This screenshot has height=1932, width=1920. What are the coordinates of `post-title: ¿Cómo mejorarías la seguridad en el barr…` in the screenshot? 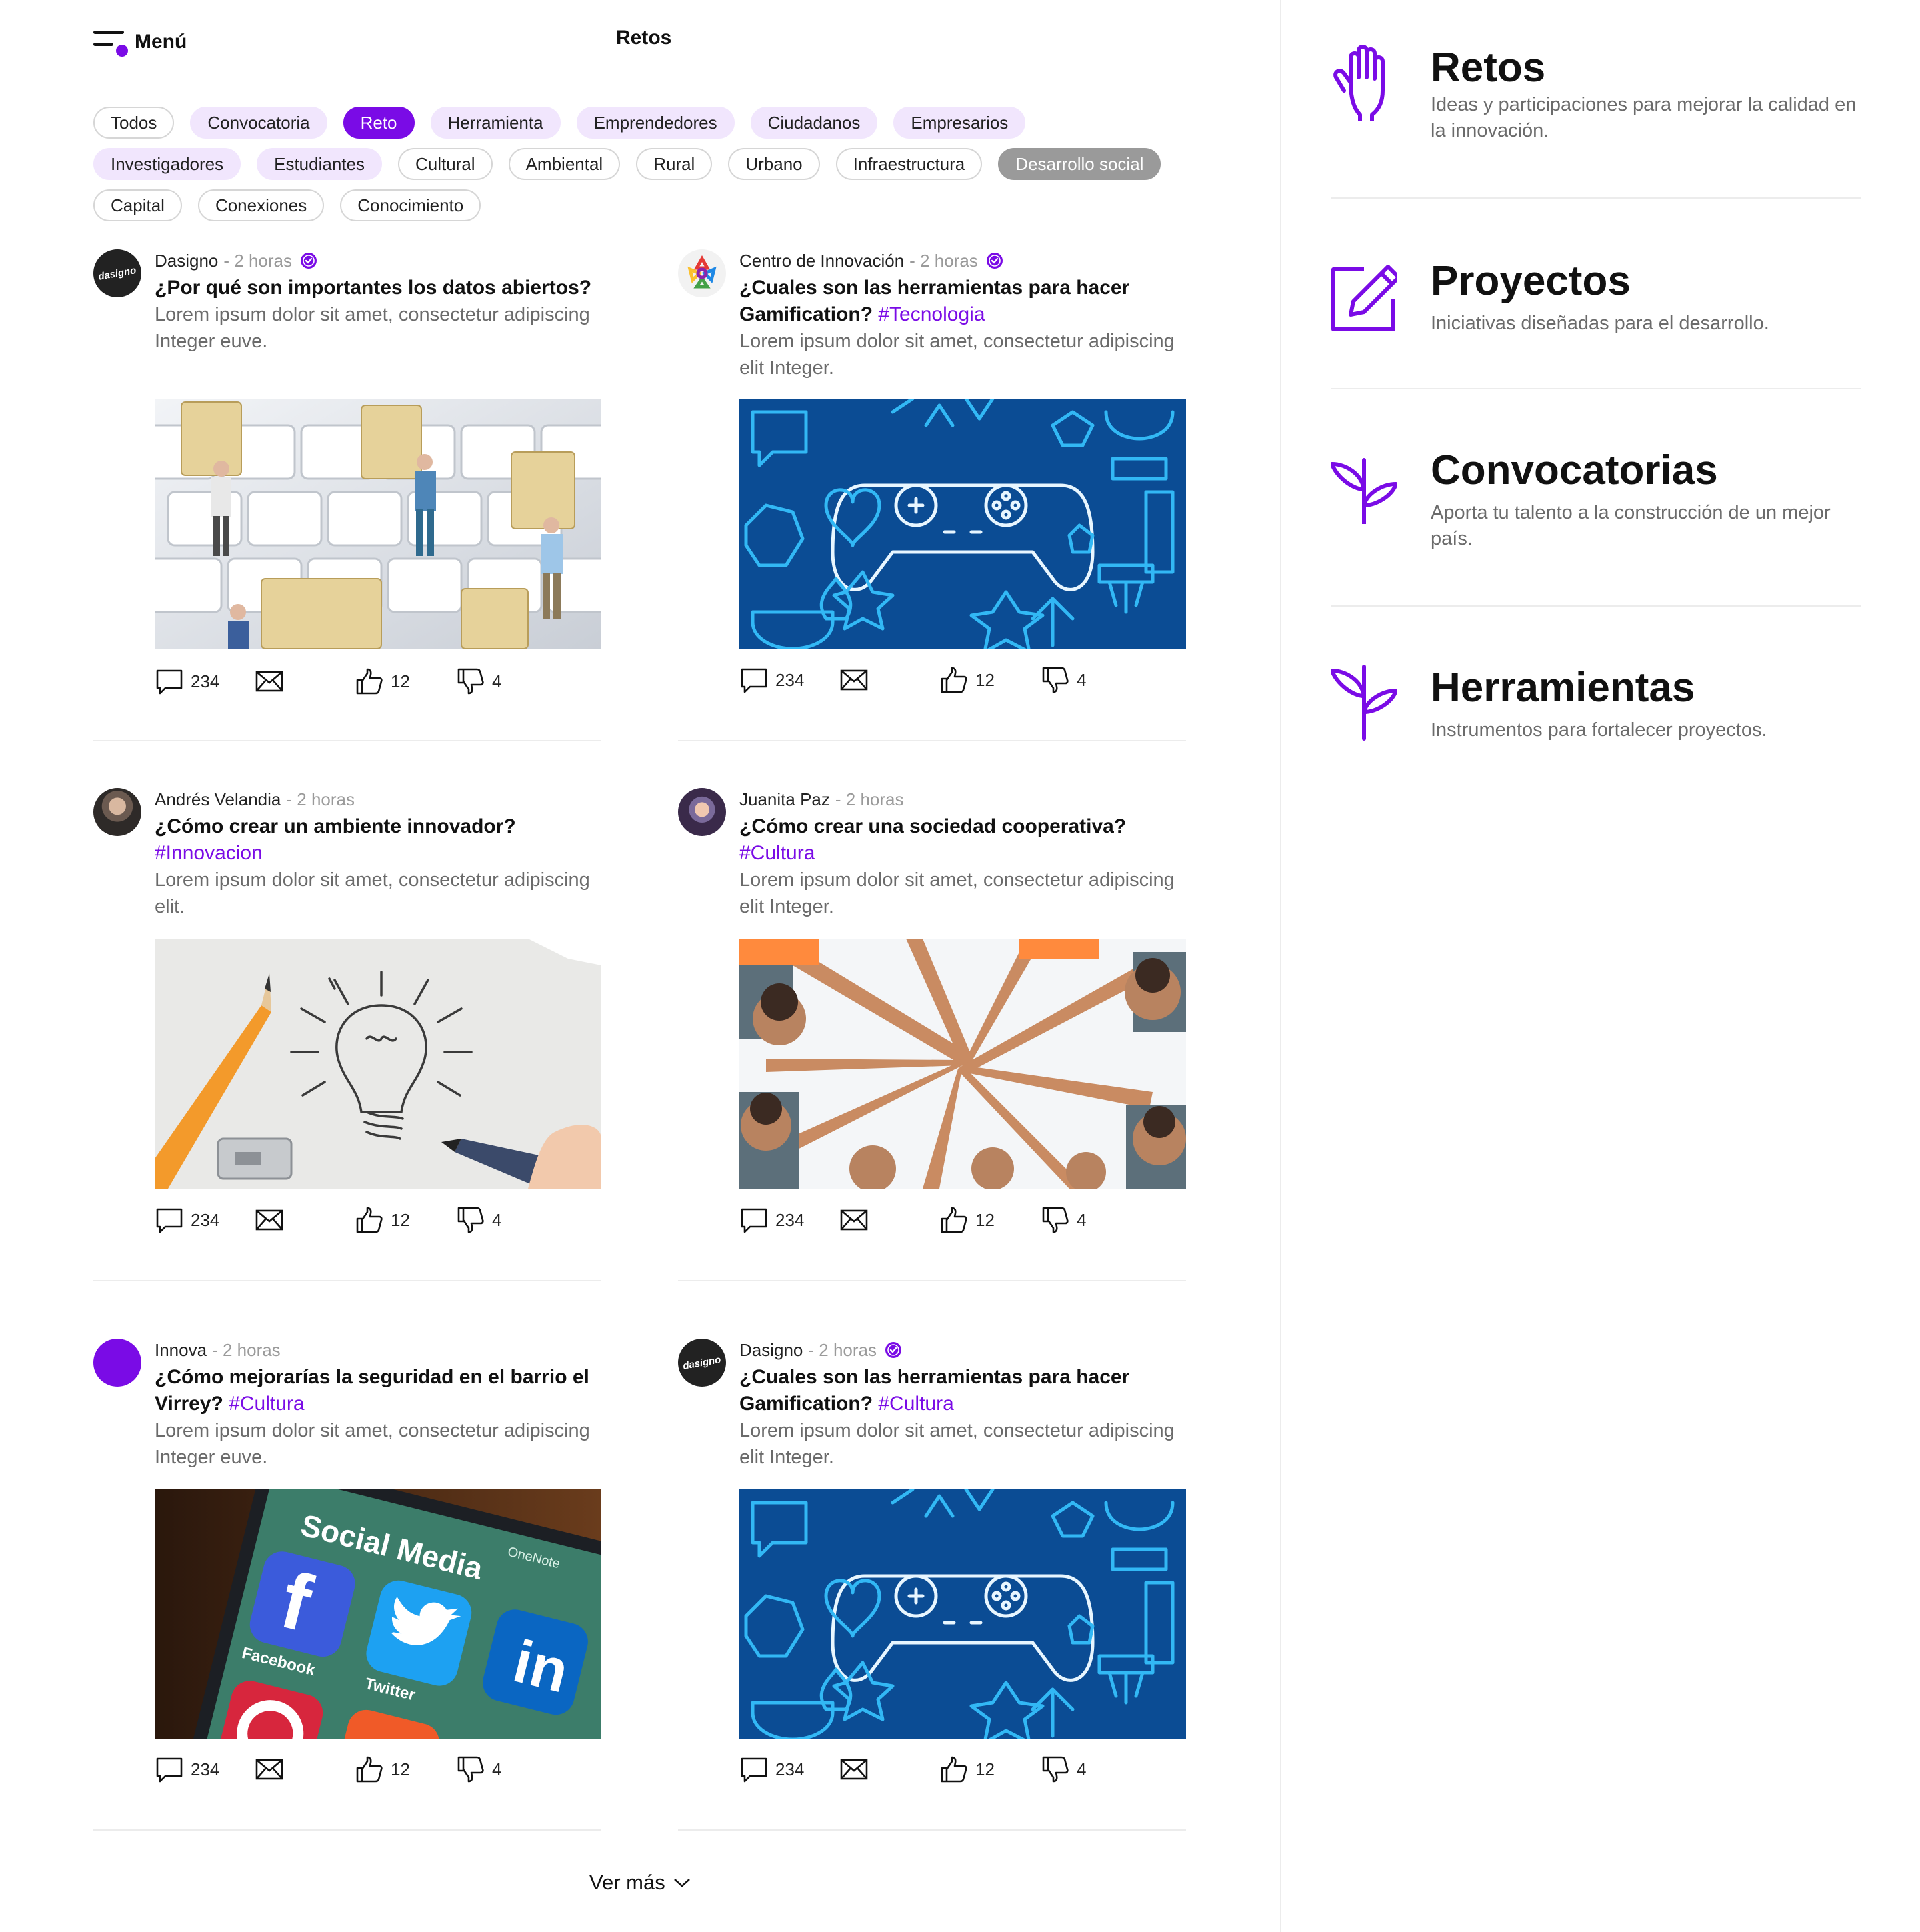 It's located at (381, 1390).